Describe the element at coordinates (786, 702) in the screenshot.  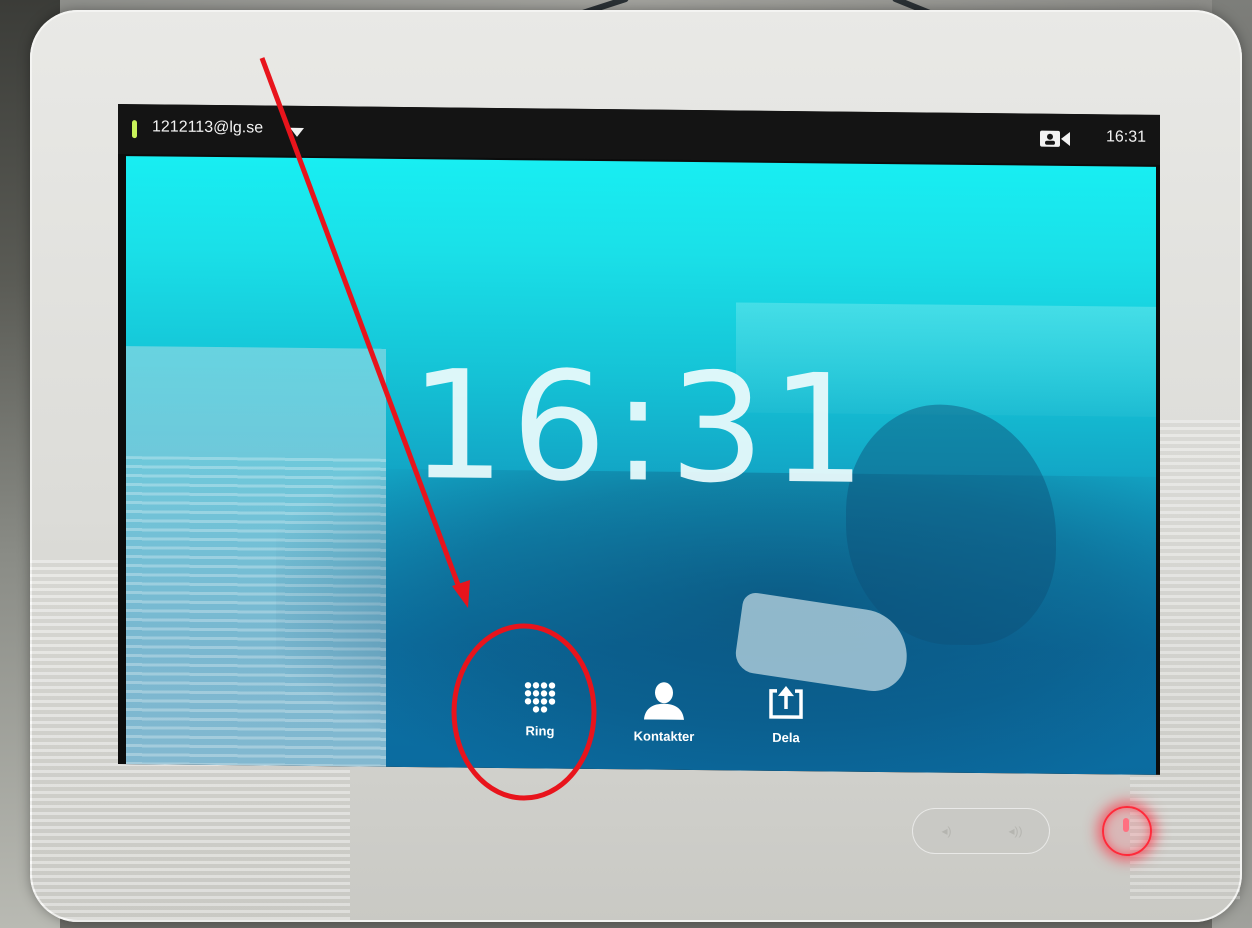
I see `share-icon` at that location.